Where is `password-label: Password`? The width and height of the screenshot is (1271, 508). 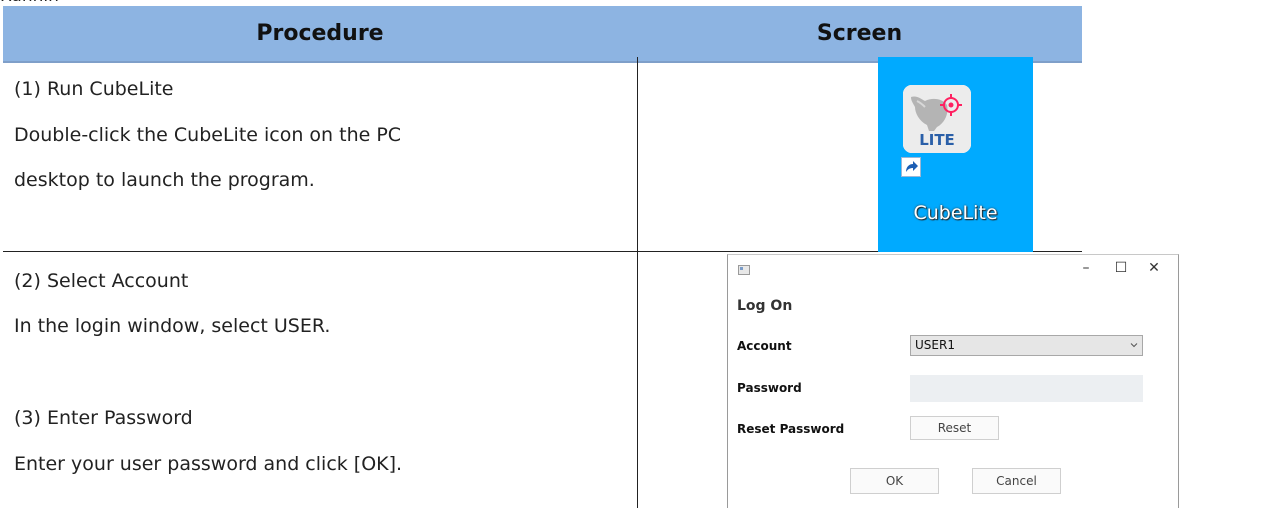
password-label: Password is located at coordinates (769, 388).